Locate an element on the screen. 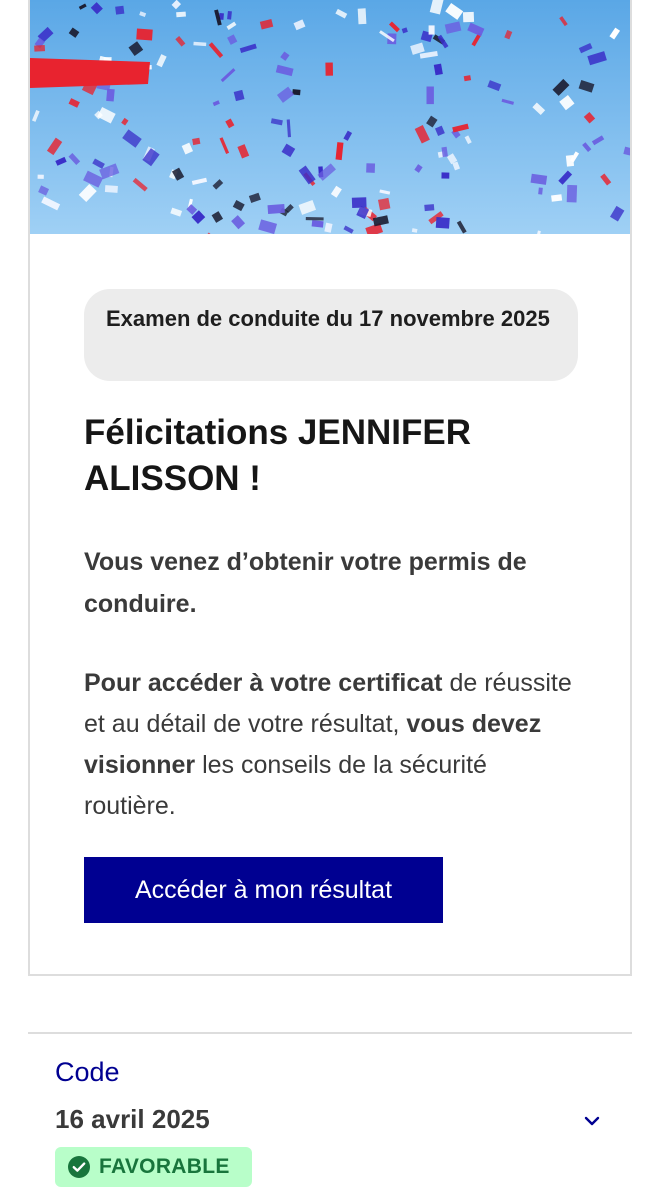  favorable-status-badge: FAVORABLE is located at coordinates (153, 1167).